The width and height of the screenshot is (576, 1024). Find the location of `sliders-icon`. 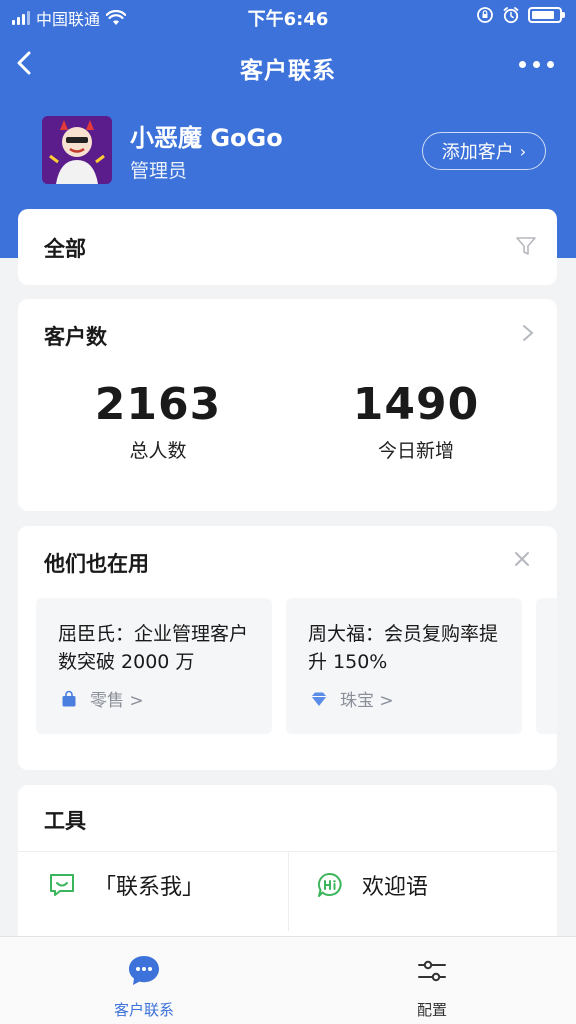

sliders-icon is located at coordinates (432, 971).